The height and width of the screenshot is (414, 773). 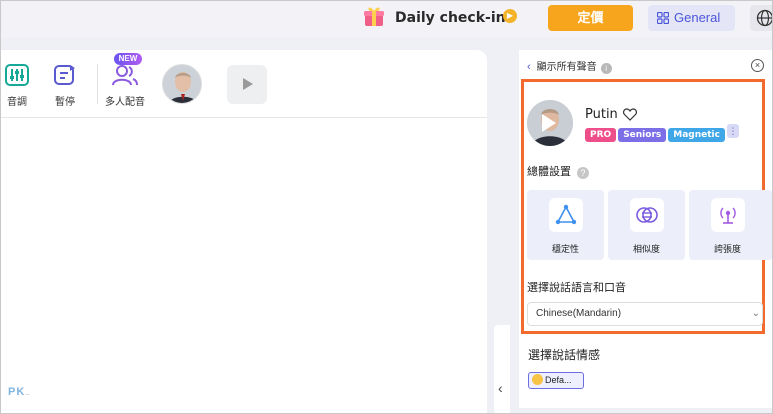 I want to click on voice-tags: PRO Seniors Magnetic ⋮, so click(x=662, y=133).